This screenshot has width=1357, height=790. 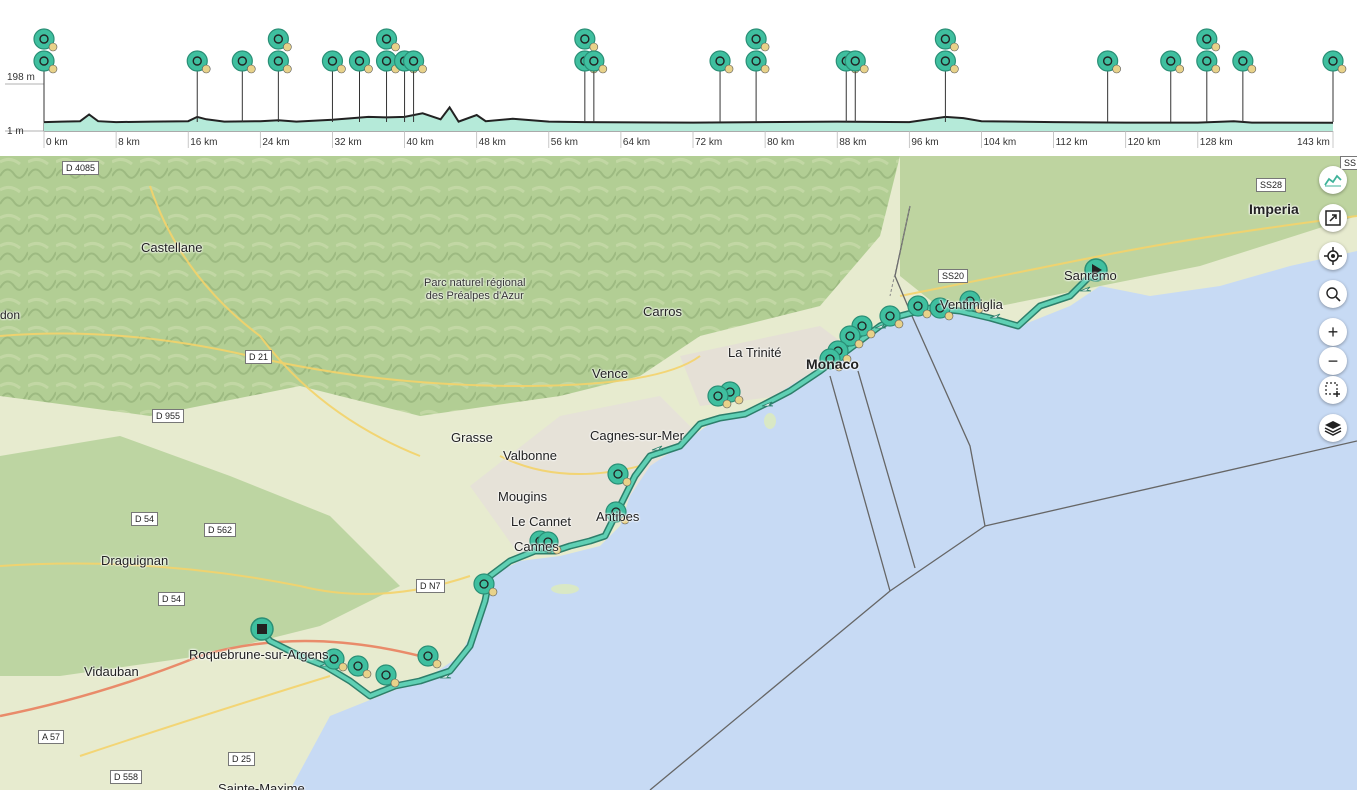 I want to click on place-vidauban: Vidauban, so click(x=111, y=671).